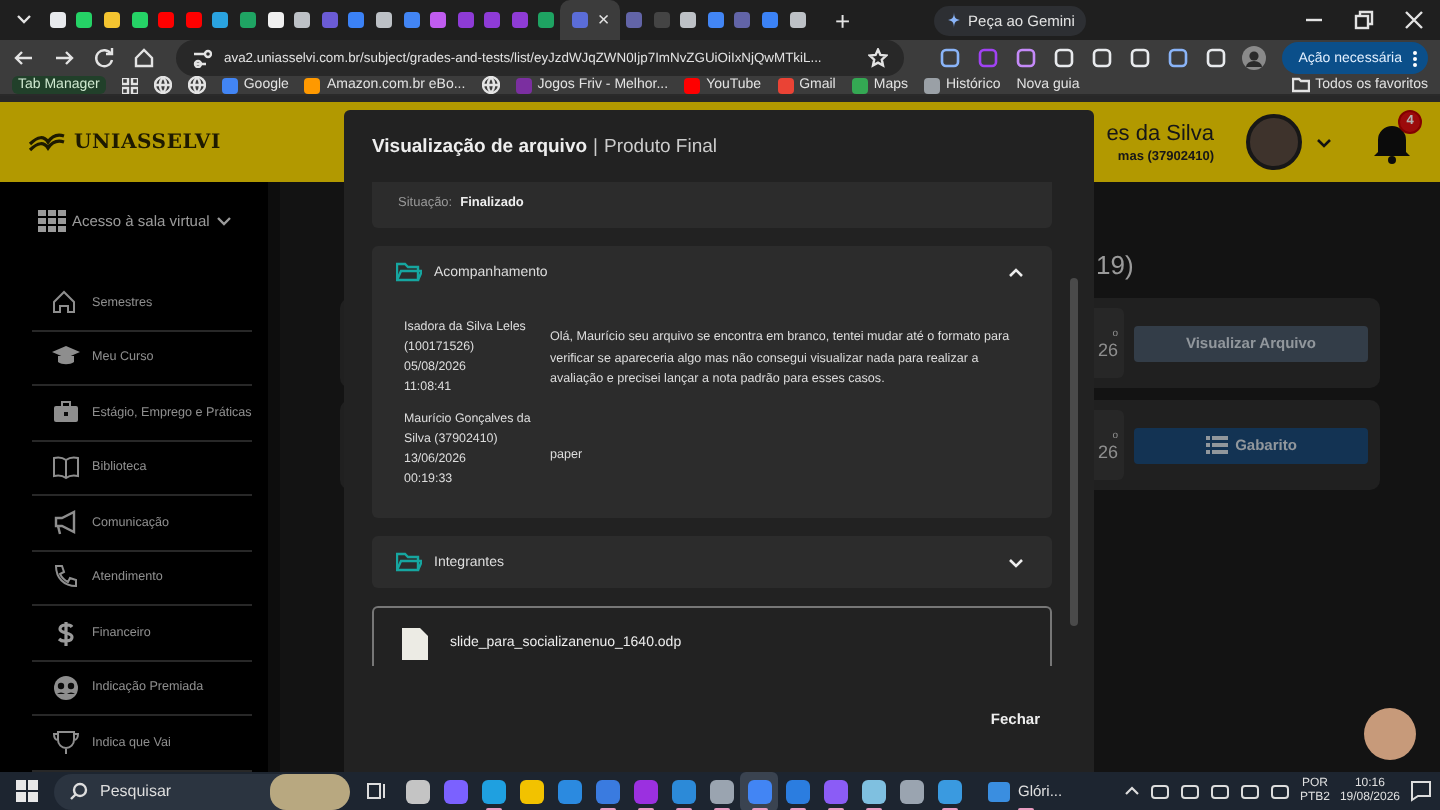 Image resolution: width=1440 pixels, height=810 pixels. I want to click on document-icon, so click(415, 643).